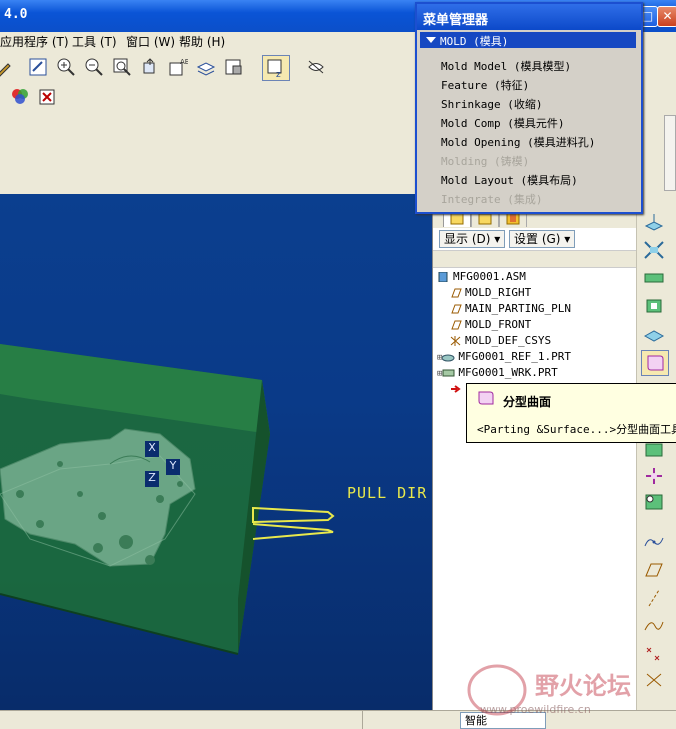  Describe the element at coordinates (535, 709) in the screenshot. I see `watermark-url: www.proewildfire.cn` at that location.